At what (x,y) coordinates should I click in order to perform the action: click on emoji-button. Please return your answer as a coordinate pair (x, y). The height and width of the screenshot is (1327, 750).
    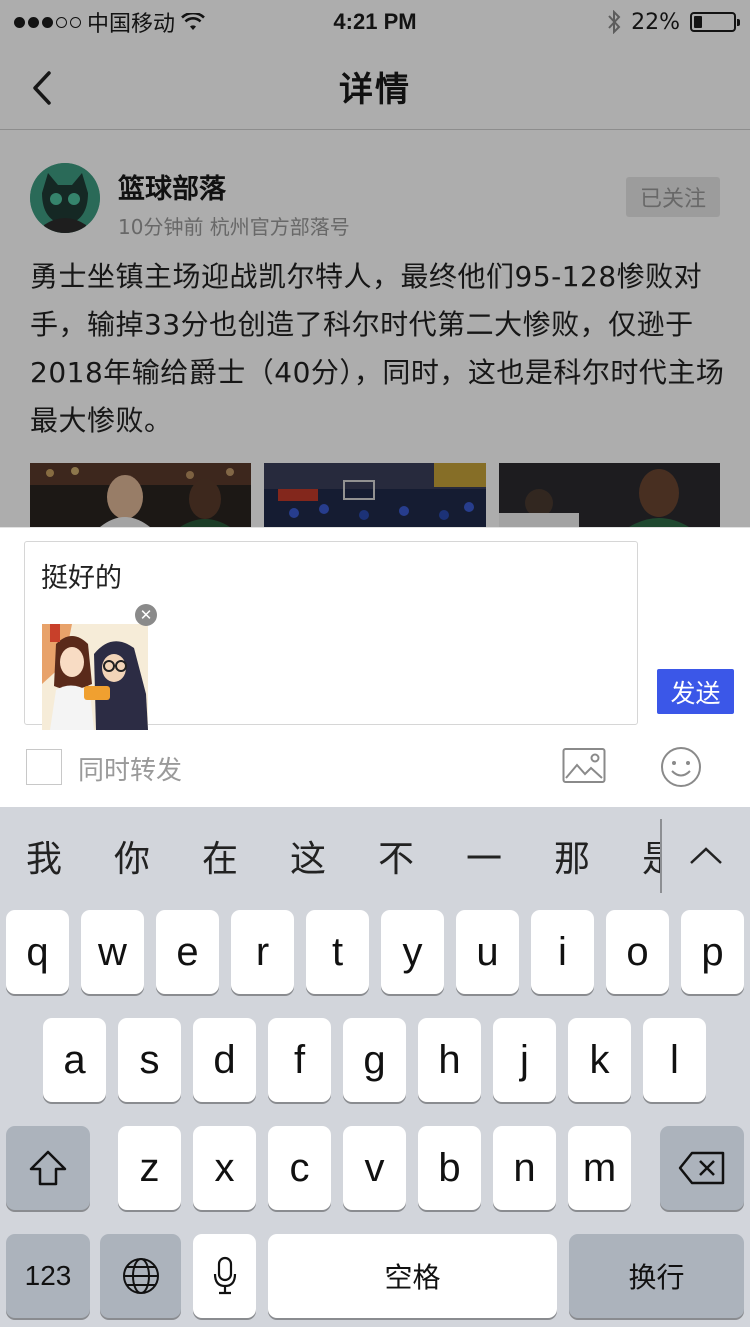
    Looking at the image, I should click on (681, 767).